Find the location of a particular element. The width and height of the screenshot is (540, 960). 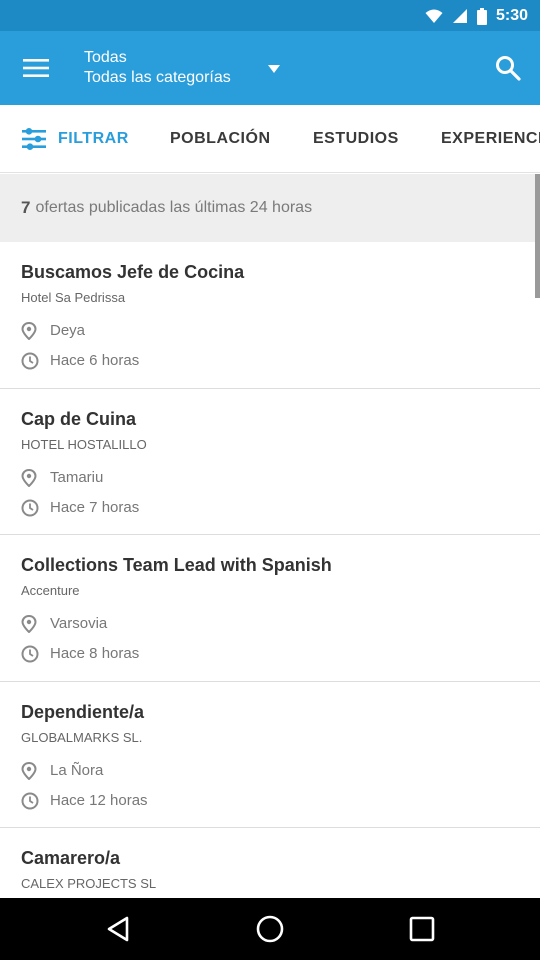

category-dropdown: Todas Todas las categorías is located at coordinates (182, 68).